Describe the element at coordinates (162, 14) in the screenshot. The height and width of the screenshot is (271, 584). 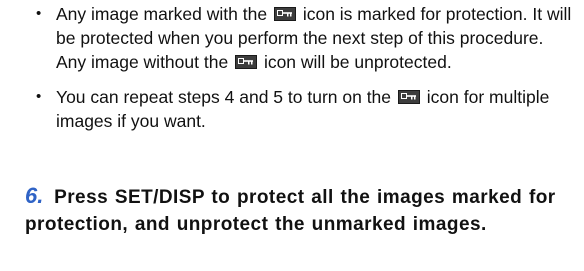
I see `bullet-text-part: Any image marked with the` at that location.